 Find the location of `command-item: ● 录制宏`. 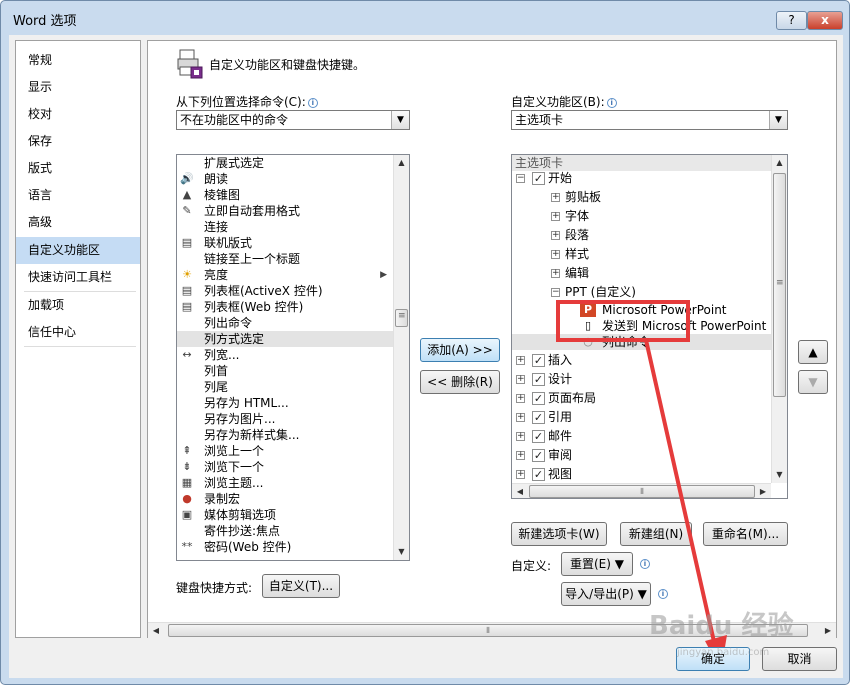

command-item: ● 录制宏 is located at coordinates (293, 499).